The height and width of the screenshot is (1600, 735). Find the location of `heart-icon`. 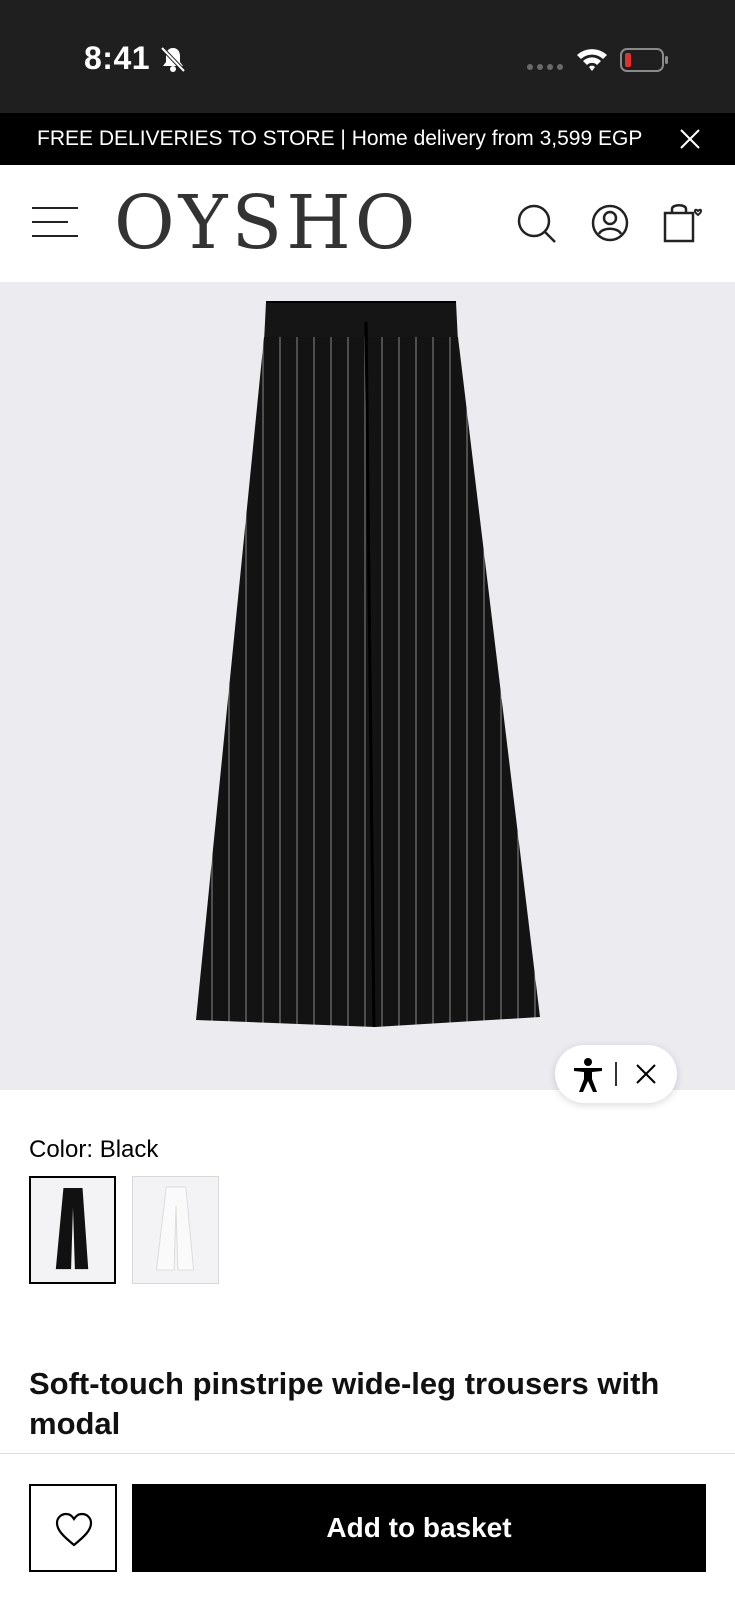

heart-icon is located at coordinates (74, 1529).